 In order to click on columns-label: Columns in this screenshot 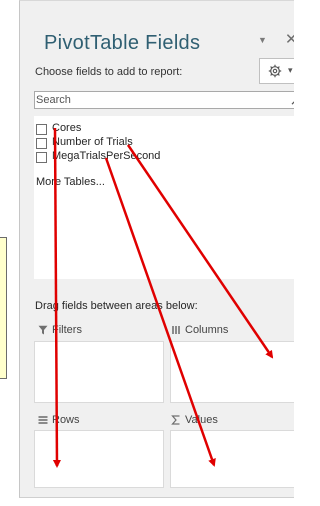, I will do `click(207, 330)`.